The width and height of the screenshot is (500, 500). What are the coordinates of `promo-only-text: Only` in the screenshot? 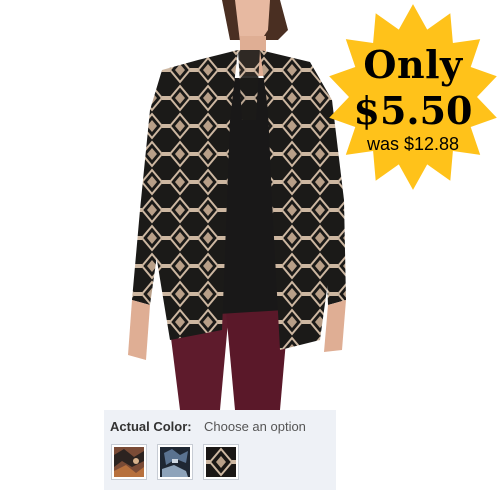 It's located at (413, 64).